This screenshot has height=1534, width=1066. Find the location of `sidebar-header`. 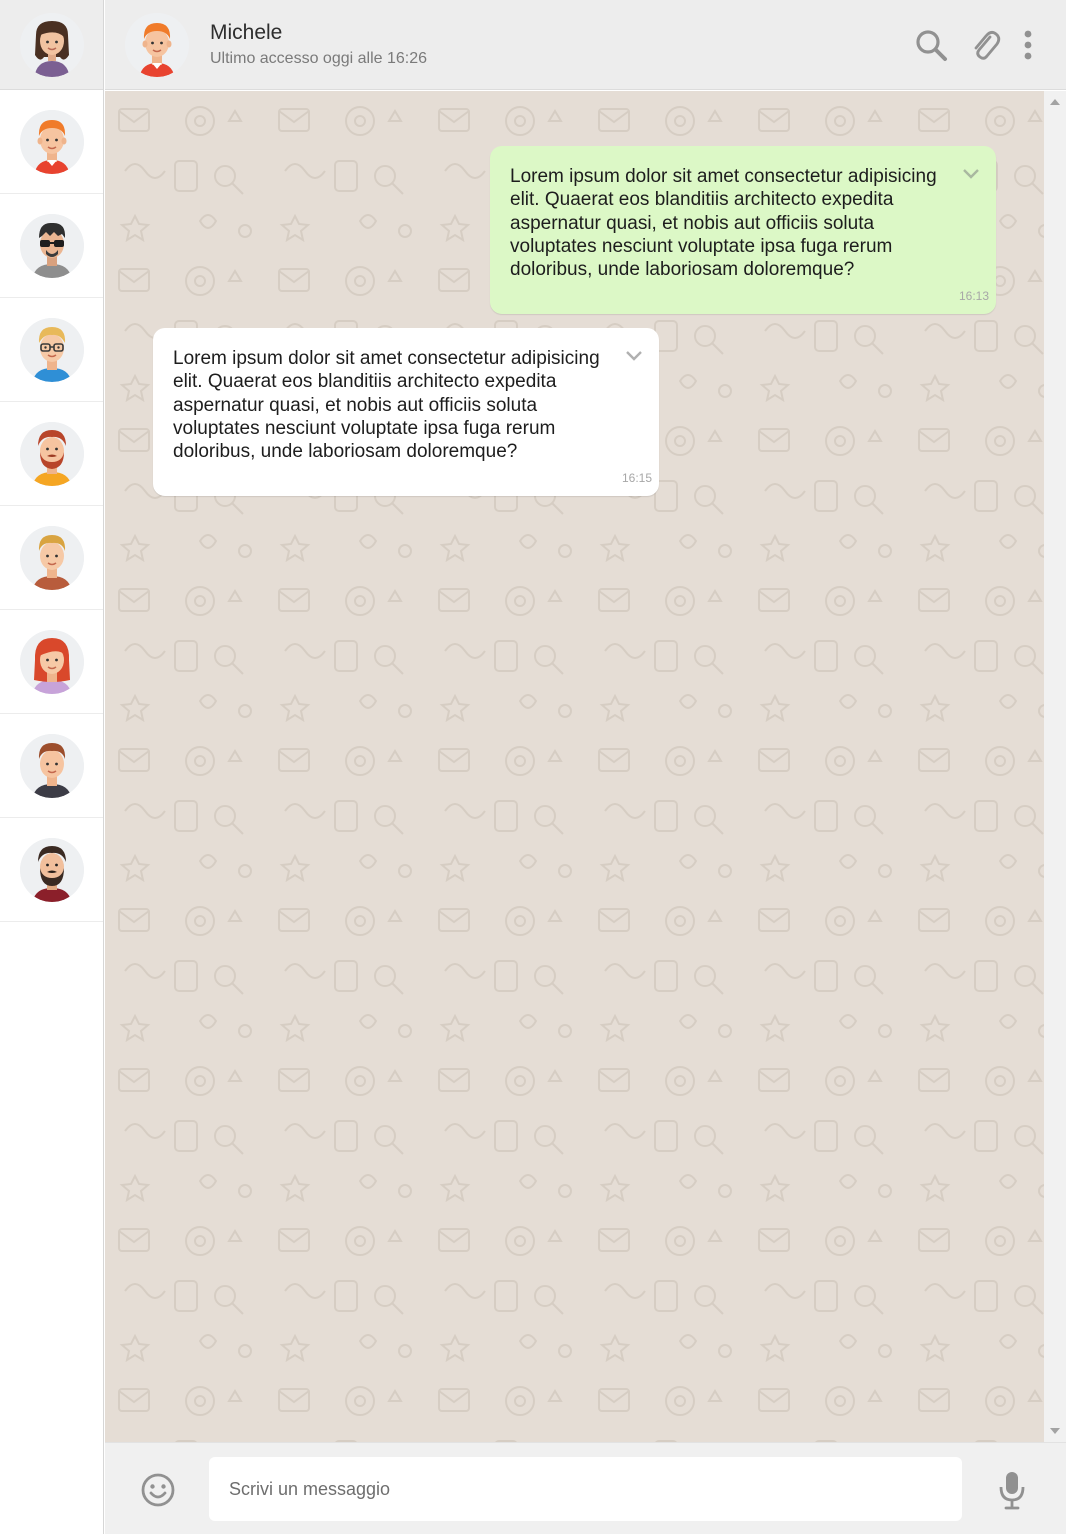

sidebar-header is located at coordinates (51, 45).